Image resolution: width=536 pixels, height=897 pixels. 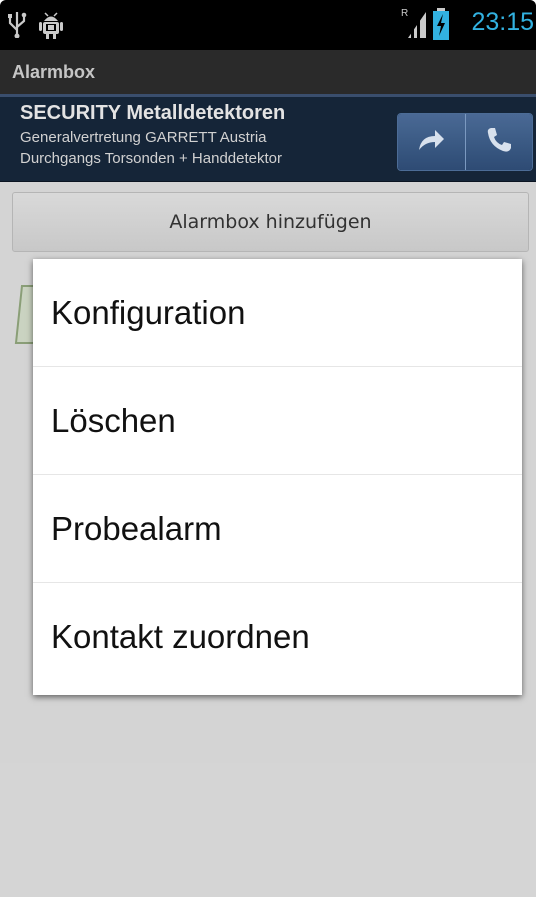 What do you see at coordinates (277, 637) in the screenshot?
I see `menu-item-kontakt-zuordnen: Kontakt zuordnen` at bounding box center [277, 637].